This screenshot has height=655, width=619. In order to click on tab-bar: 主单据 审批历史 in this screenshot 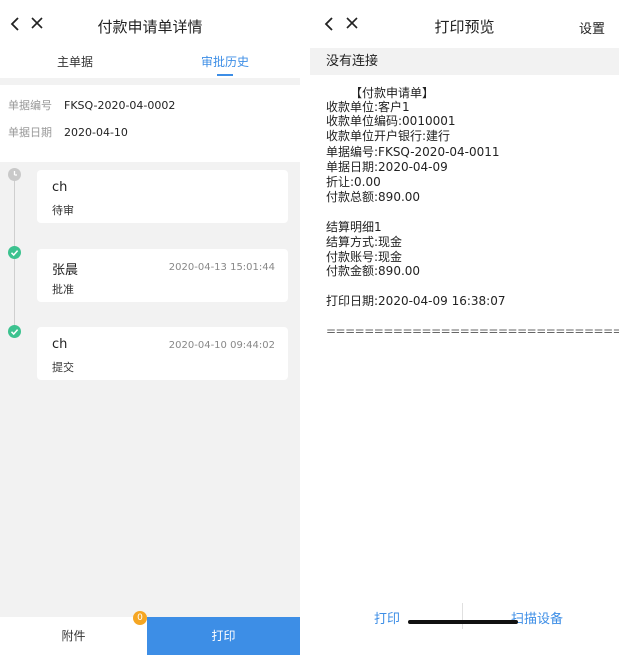, I will do `click(150, 63)`.